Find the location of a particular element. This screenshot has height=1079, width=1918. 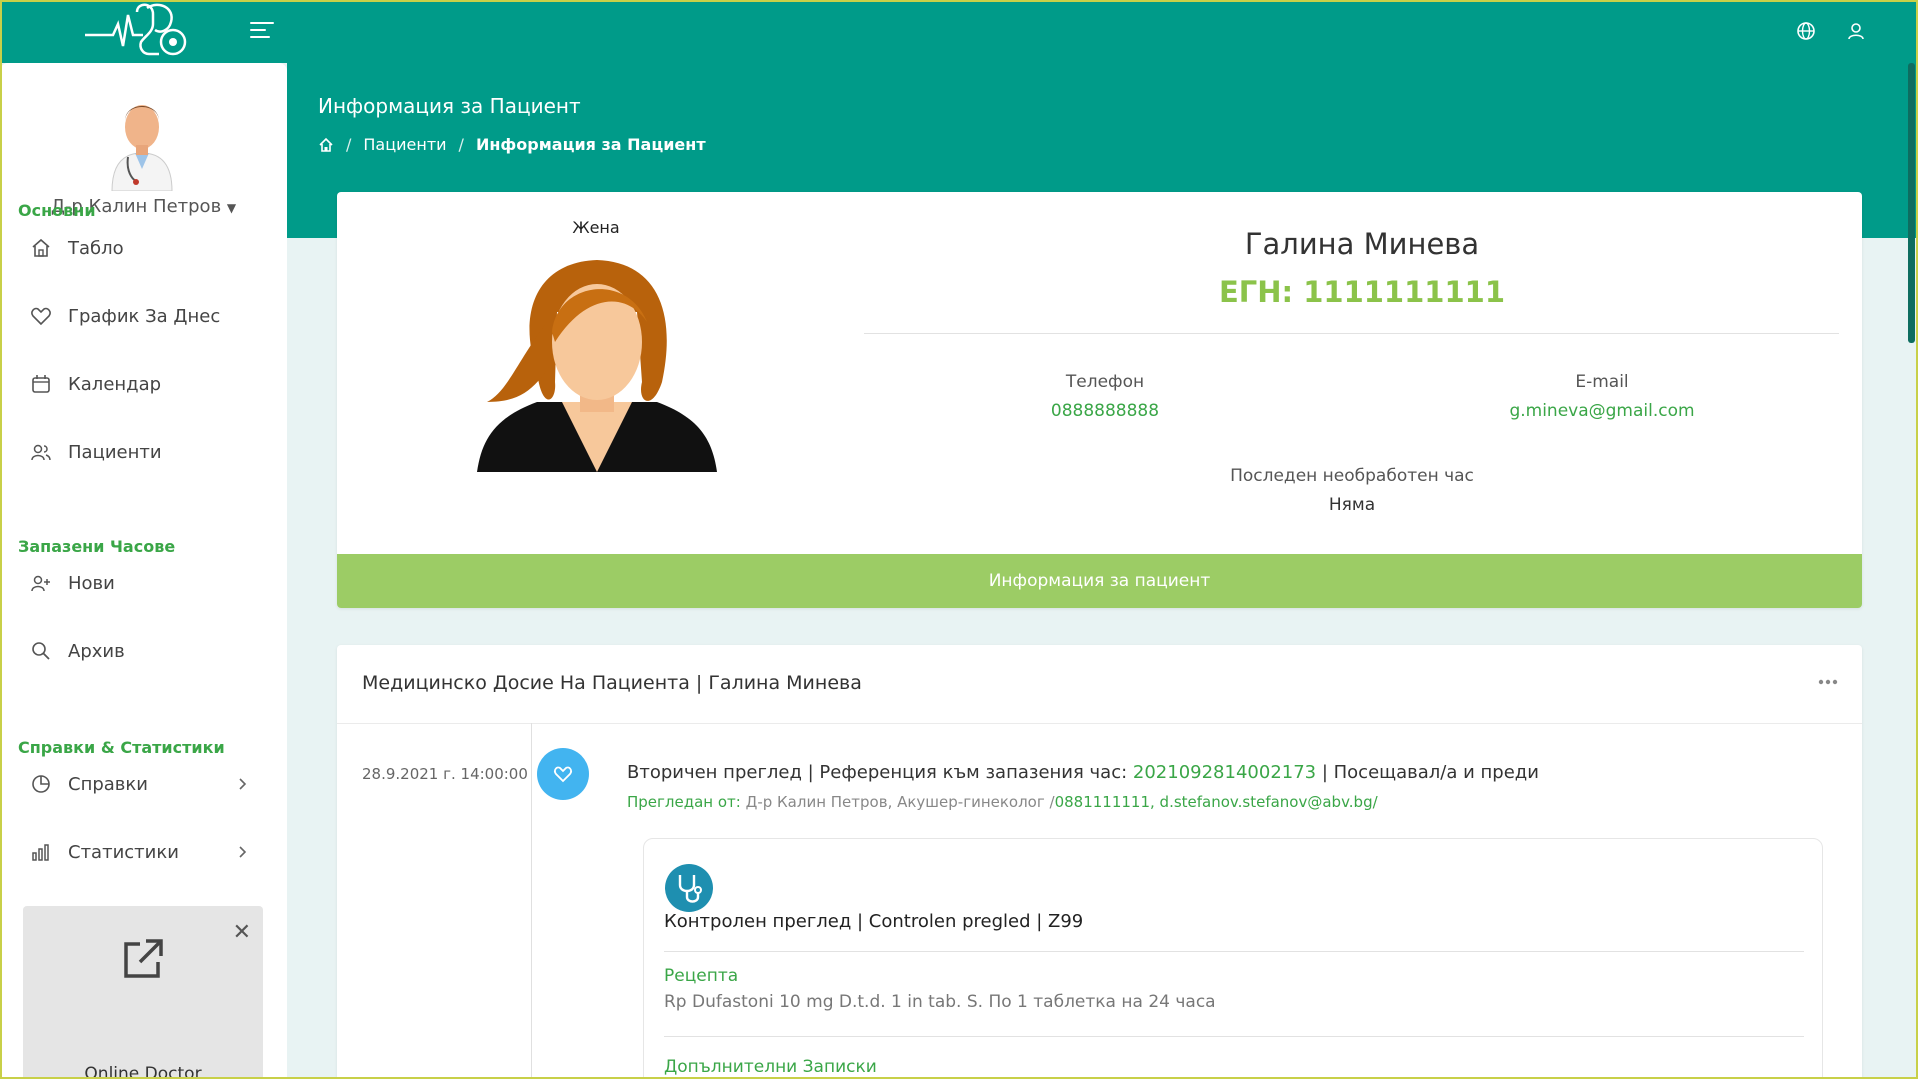

sidebar-item-label: Статистики is located at coordinates (123, 852).